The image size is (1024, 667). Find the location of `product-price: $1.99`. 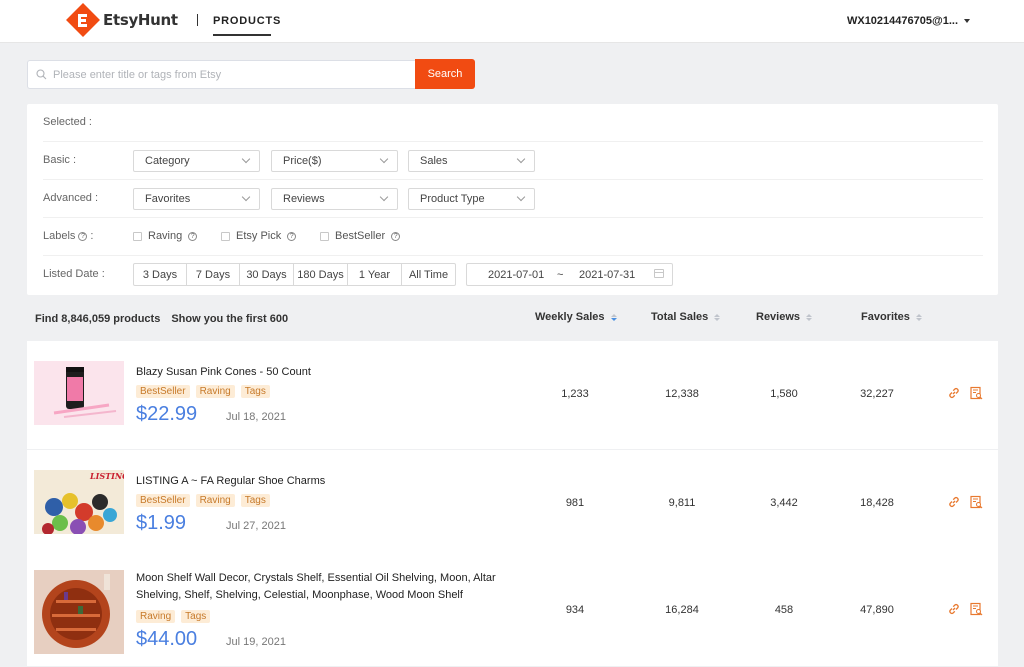

product-price: $1.99 is located at coordinates (161, 523).